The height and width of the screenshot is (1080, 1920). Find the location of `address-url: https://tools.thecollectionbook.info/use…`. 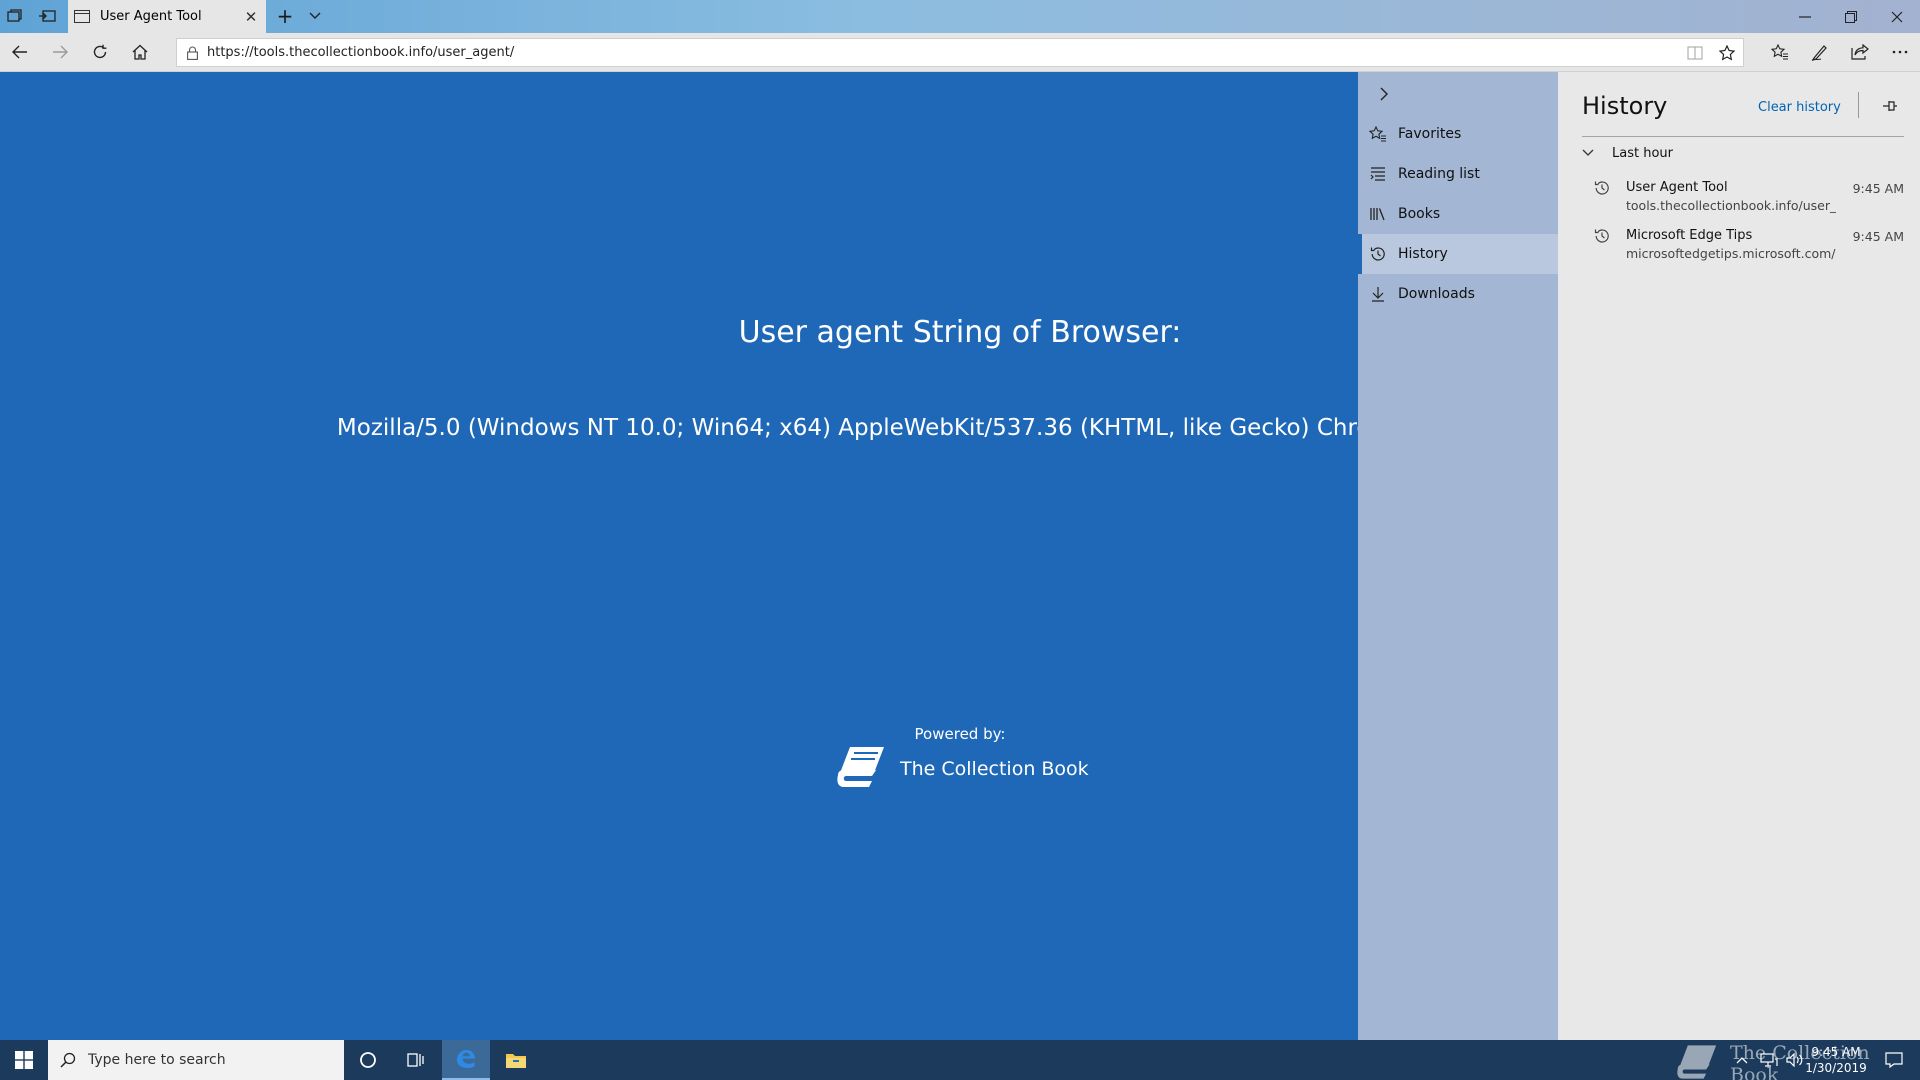

address-url: https://tools.thecollectionbook.info/use… is located at coordinates (943, 52).